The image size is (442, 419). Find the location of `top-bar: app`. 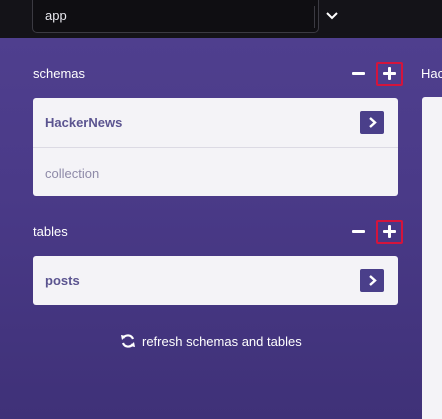

top-bar: app is located at coordinates (221, 19).